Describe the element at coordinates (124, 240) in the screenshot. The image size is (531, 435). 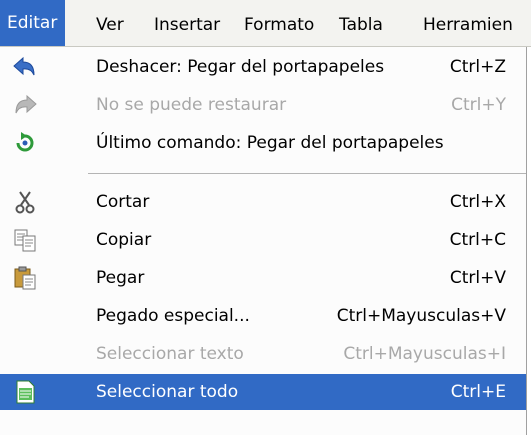
I see `menu-item-label: Copiar` at that location.